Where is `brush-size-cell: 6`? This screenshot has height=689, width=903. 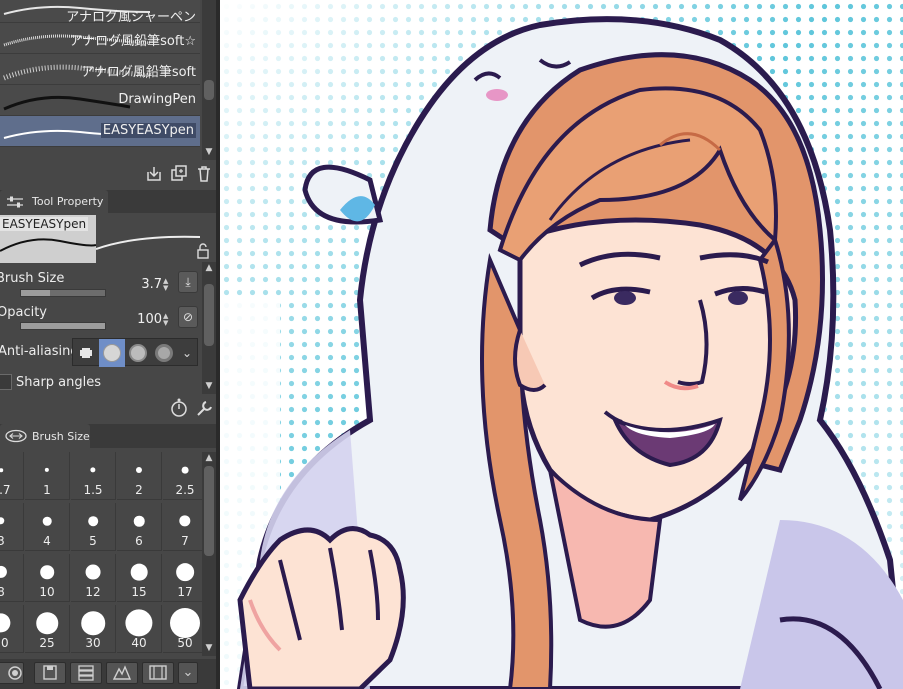
brush-size-cell: 6 is located at coordinates (139, 527).